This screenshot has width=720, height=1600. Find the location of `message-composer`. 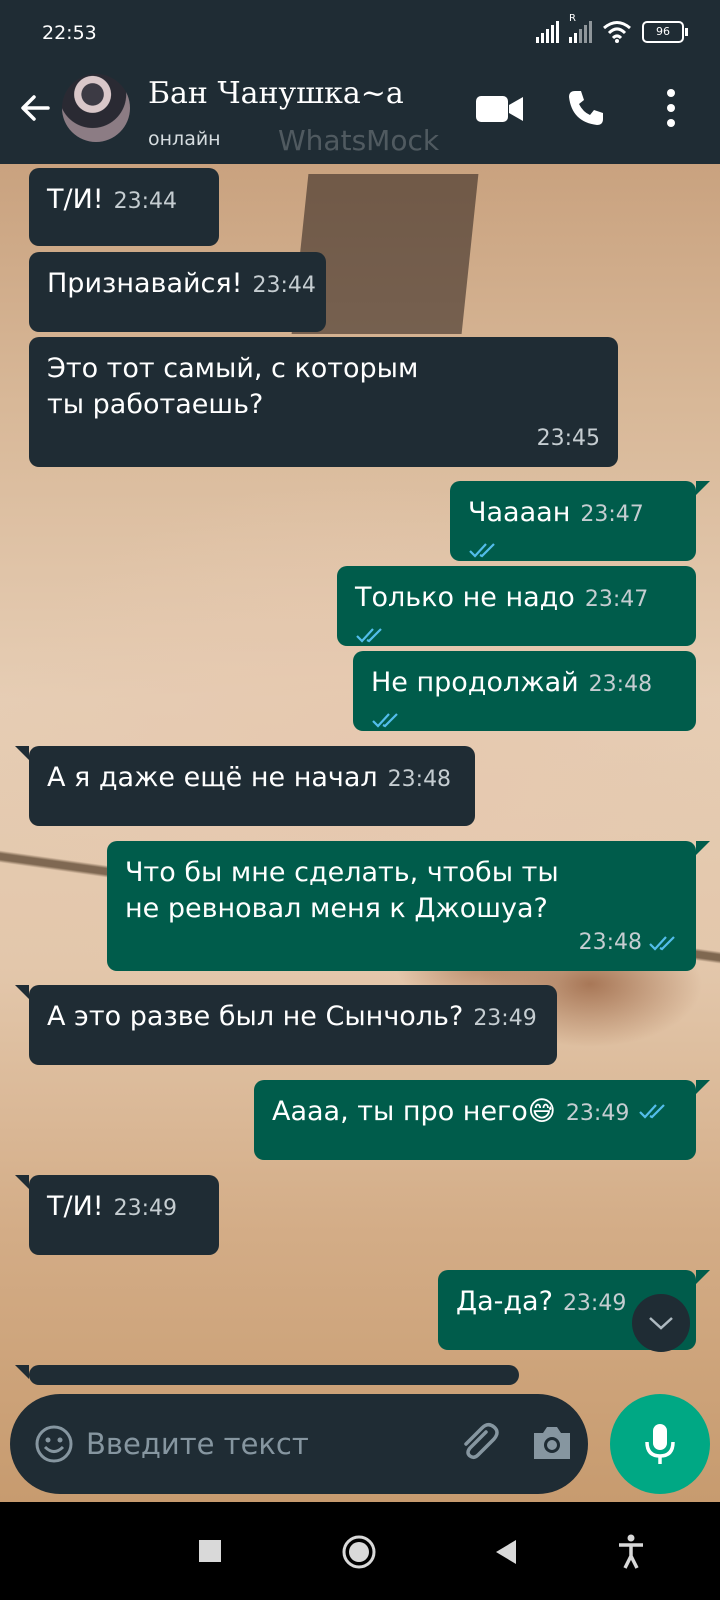

message-composer is located at coordinates (299, 1444).